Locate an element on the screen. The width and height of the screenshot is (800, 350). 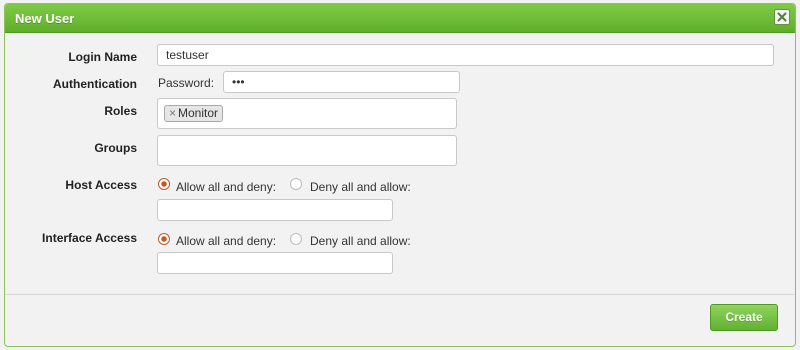
login-name-label: Login Name is located at coordinates (102, 57).